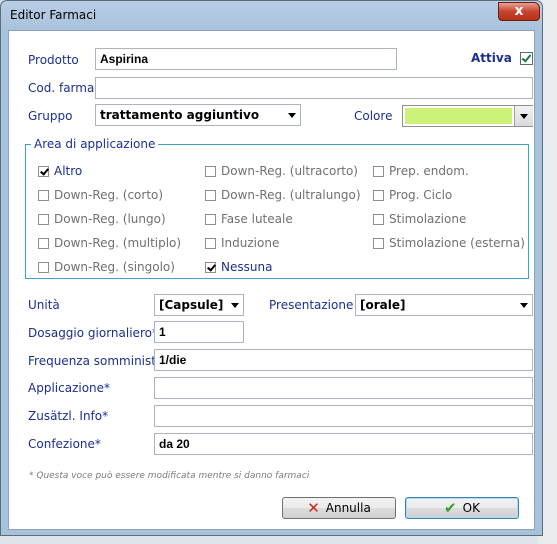 The image size is (557, 544). Describe the element at coordinates (257, 219) in the screenshot. I see `area-checkbox-label-7: Fase luteale` at that location.